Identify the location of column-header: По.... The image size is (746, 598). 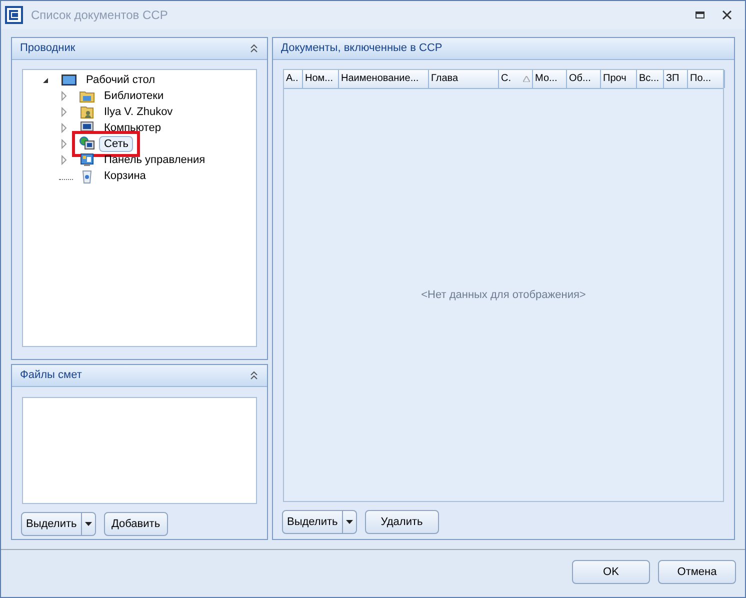
(706, 79).